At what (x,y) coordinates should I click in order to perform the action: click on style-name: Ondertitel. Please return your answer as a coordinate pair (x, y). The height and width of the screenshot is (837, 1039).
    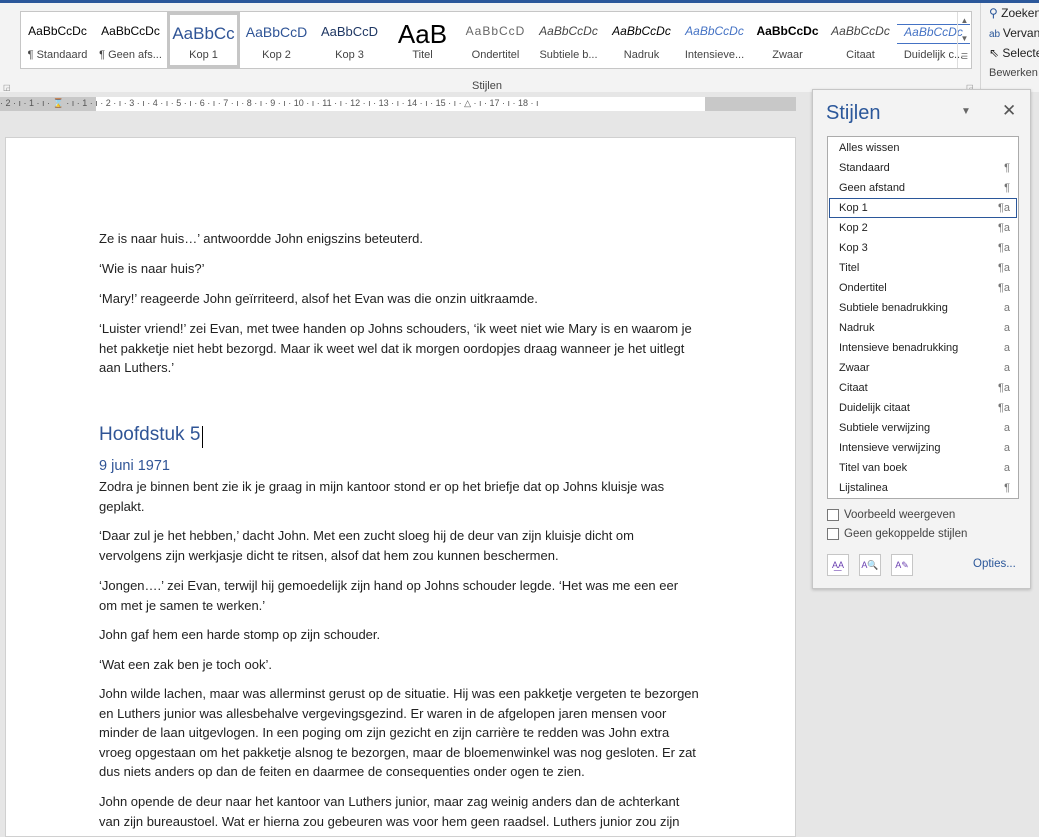
    Looking at the image, I should click on (863, 288).